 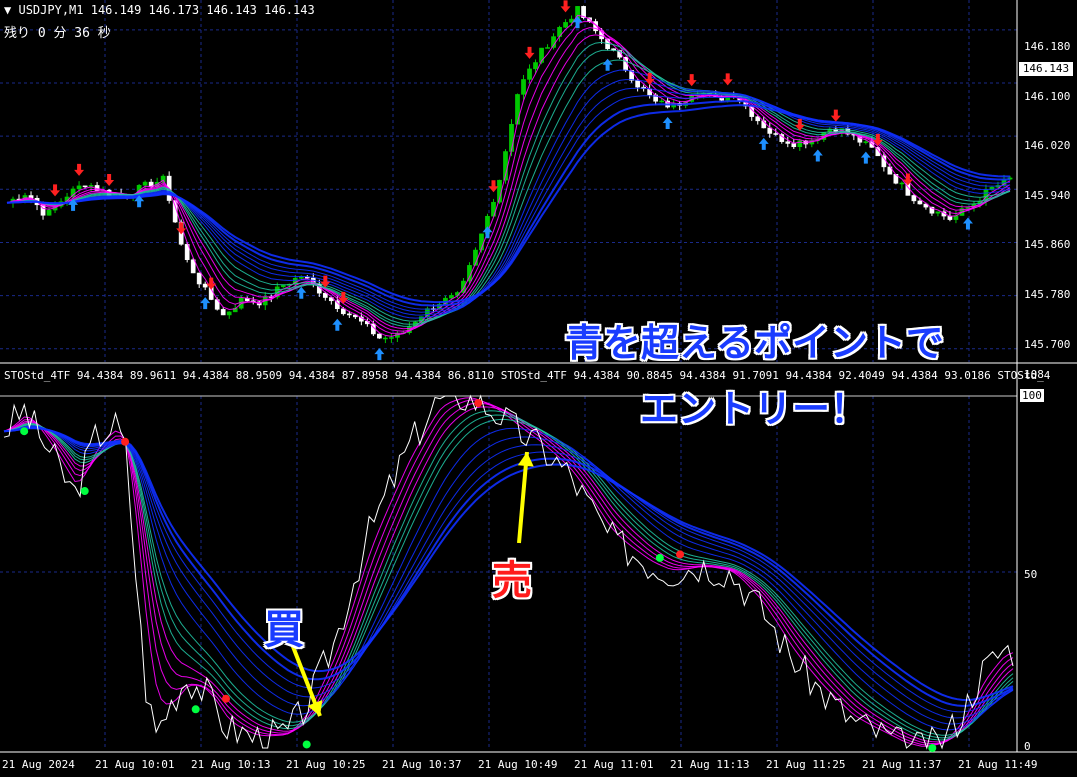 What do you see at coordinates (710, 764) in the screenshot?
I see `time-tick: 21 Aug 11:13` at bounding box center [710, 764].